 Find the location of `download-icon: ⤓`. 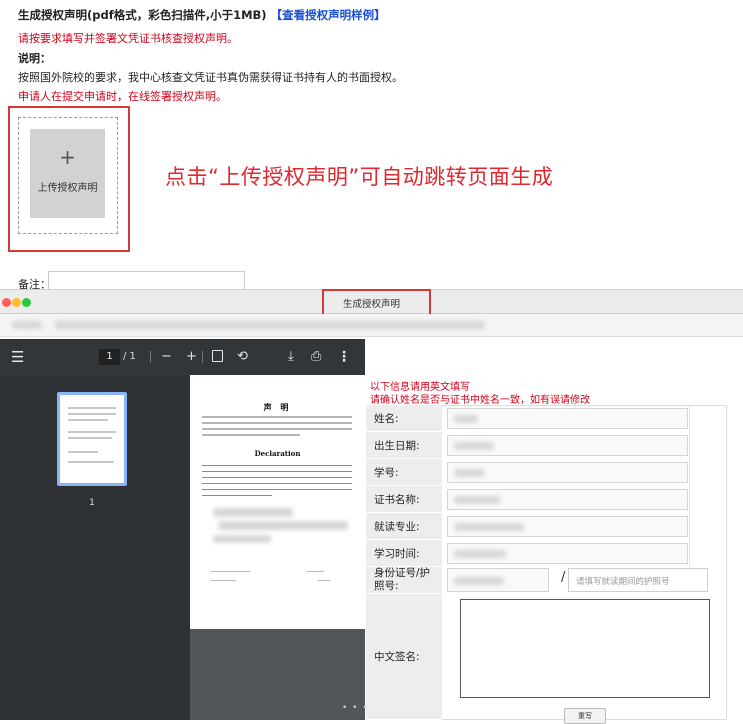

download-icon: ⤓ is located at coordinates (291, 357).